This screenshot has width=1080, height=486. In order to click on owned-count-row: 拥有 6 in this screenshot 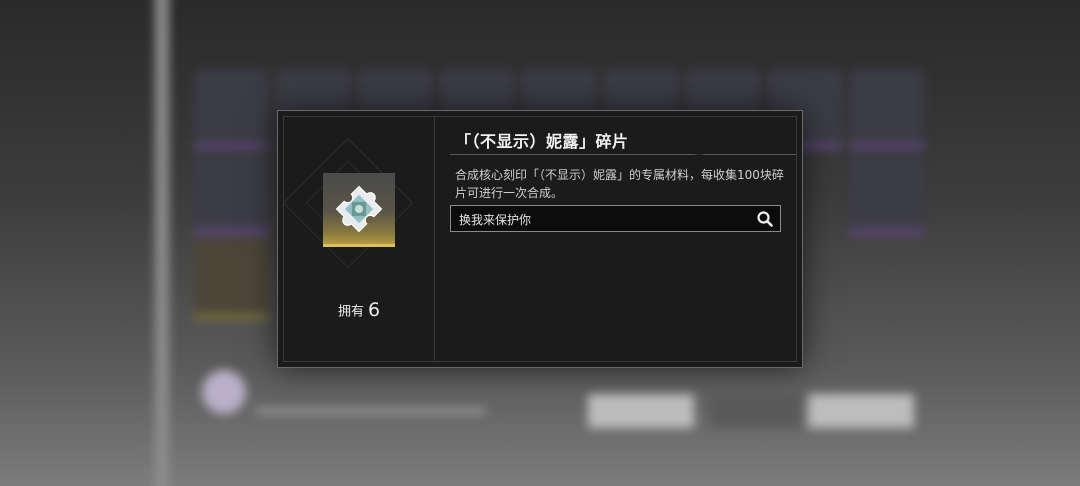, I will do `click(359, 310)`.